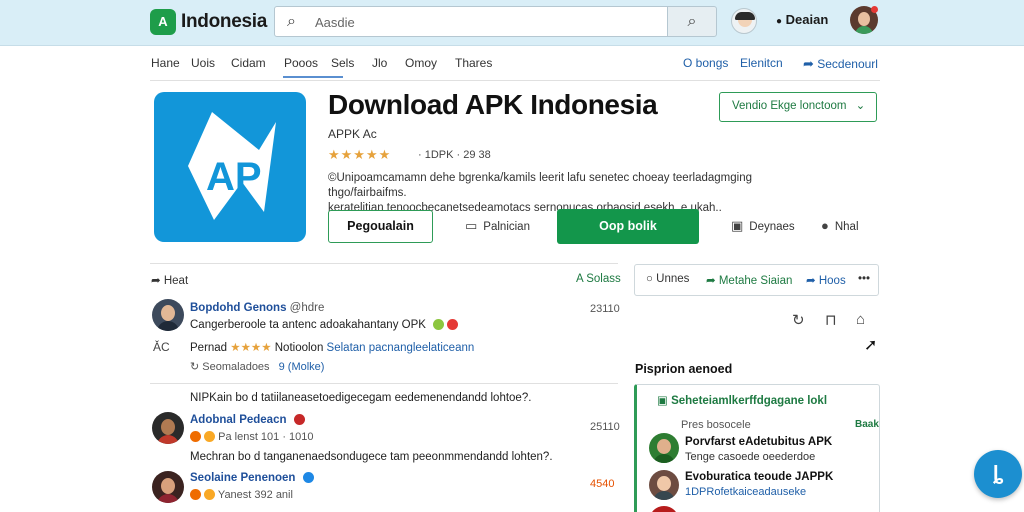 The height and width of the screenshot is (512, 1024). I want to click on comment-time: 23110, so click(605, 309).